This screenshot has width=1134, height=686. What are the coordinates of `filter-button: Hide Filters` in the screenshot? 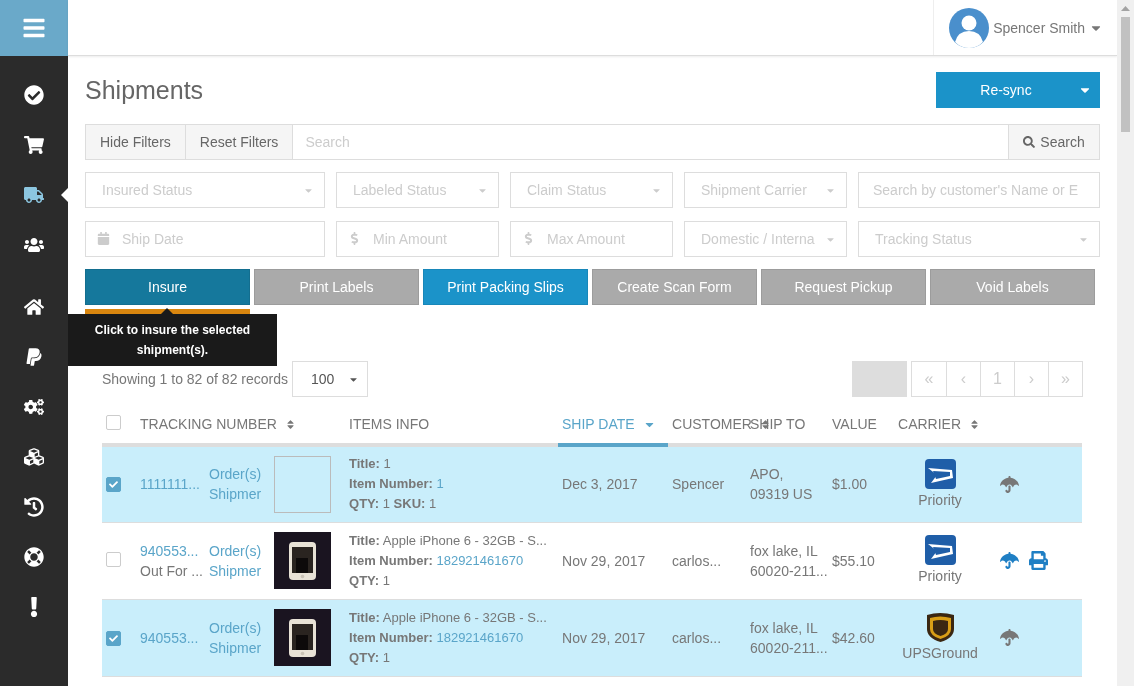 It's located at (135, 142).